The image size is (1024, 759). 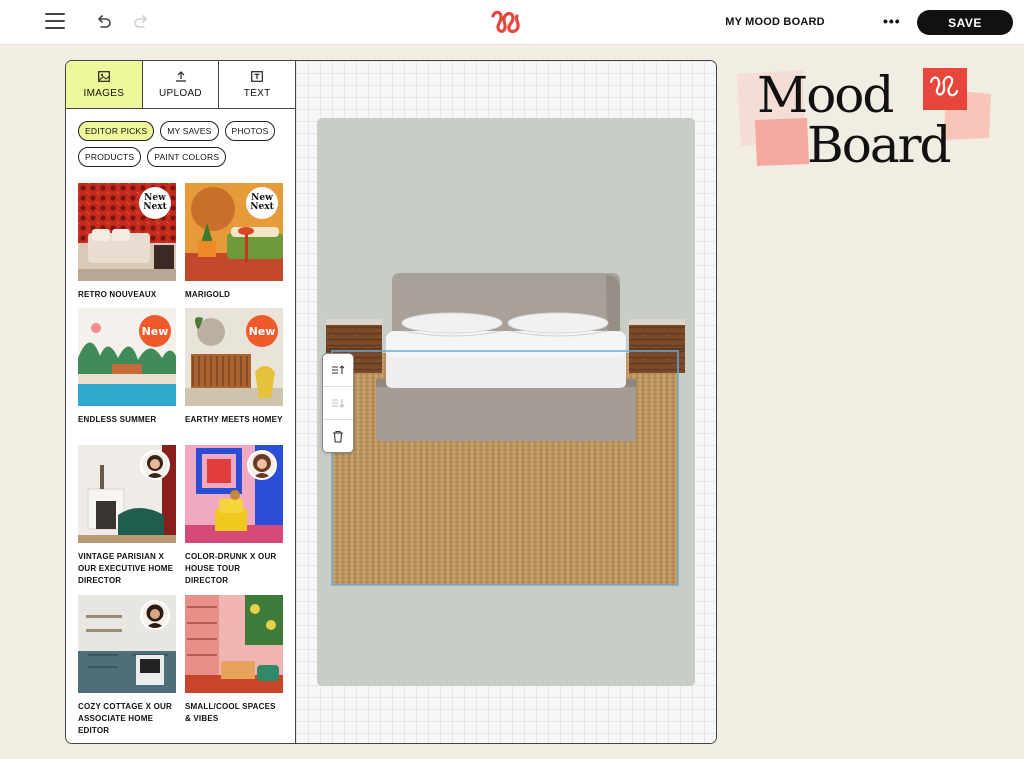 I want to click on save-button: SAVE, so click(x=965, y=22).